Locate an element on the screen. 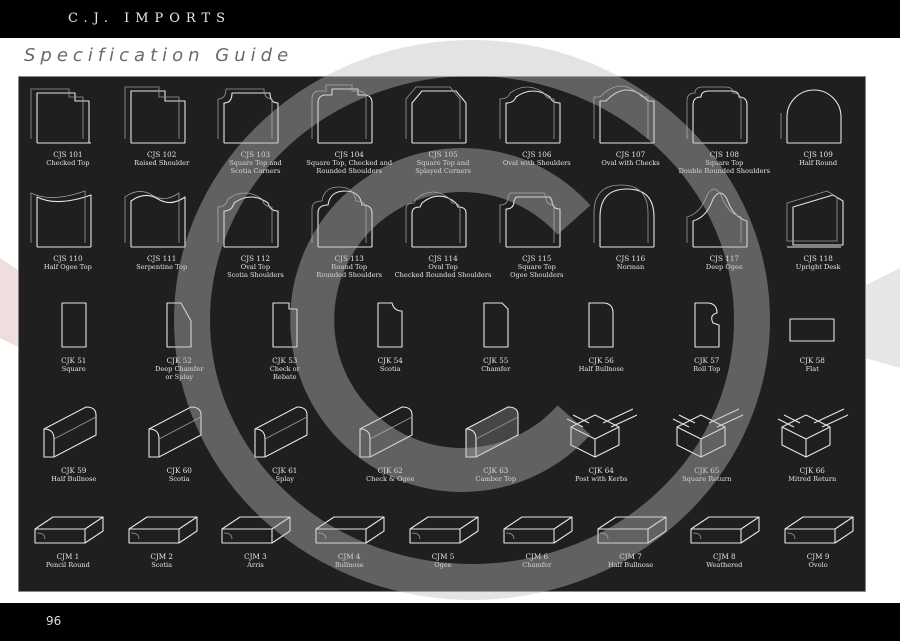 The image size is (900, 641). spec-item: CJK 56 Half Bullnose is located at coordinates (601, 334).